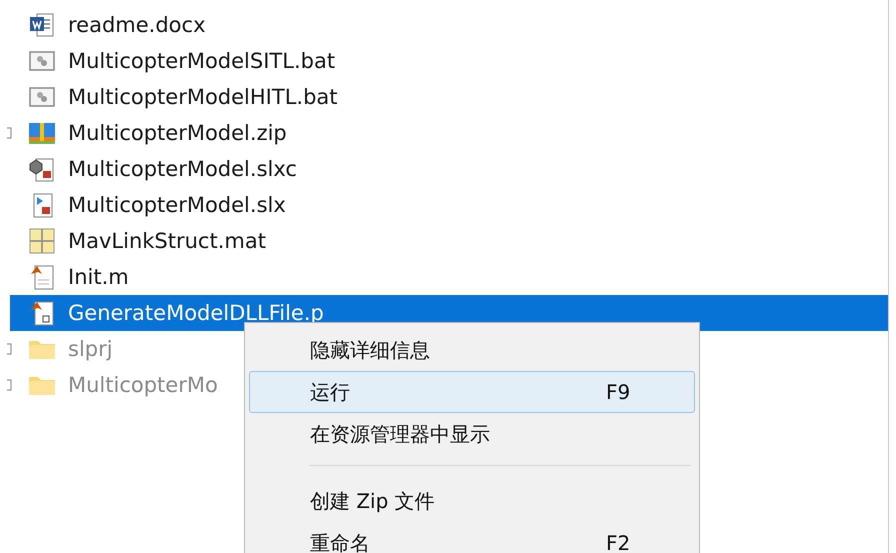 Image resolution: width=896 pixels, height=553 pixels. I want to click on menu-item-label: 创建 Zip 文件, so click(373, 501).